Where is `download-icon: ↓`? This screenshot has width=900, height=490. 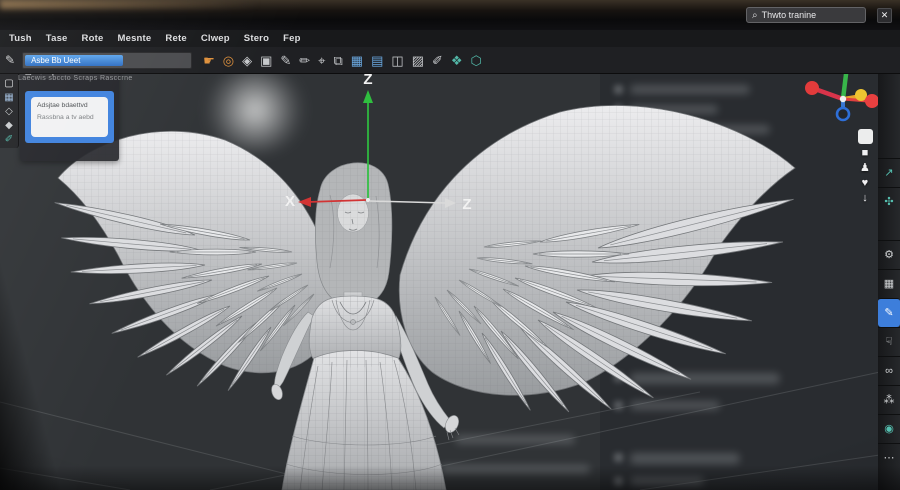
download-icon: ↓ is located at coordinates (865, 198).